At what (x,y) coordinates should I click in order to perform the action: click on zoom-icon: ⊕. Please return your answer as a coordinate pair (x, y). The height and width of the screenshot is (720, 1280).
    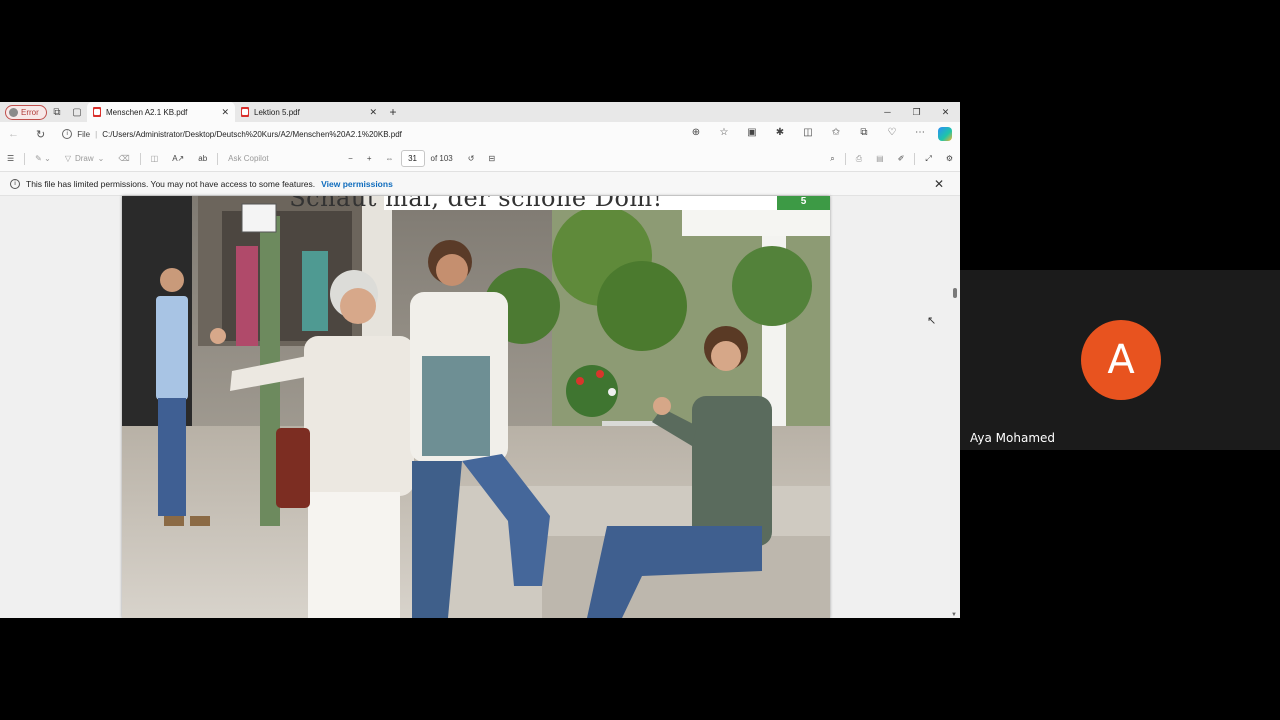
    Looking at the image, I should click on (696, 134).